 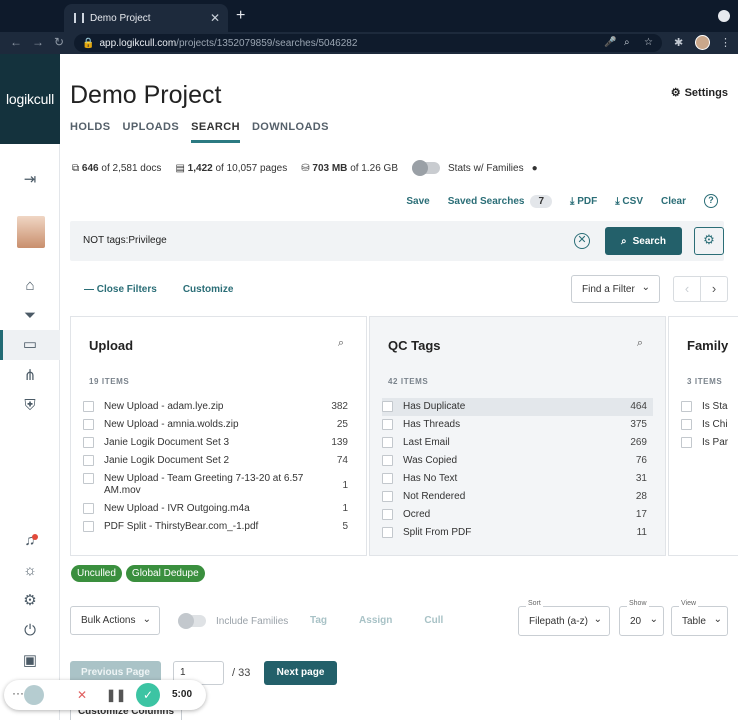 What do you see at coordinates (641, 621) in the screenshot?
I see `show-select: 20 ⌄` at bounding box center [641, 621].